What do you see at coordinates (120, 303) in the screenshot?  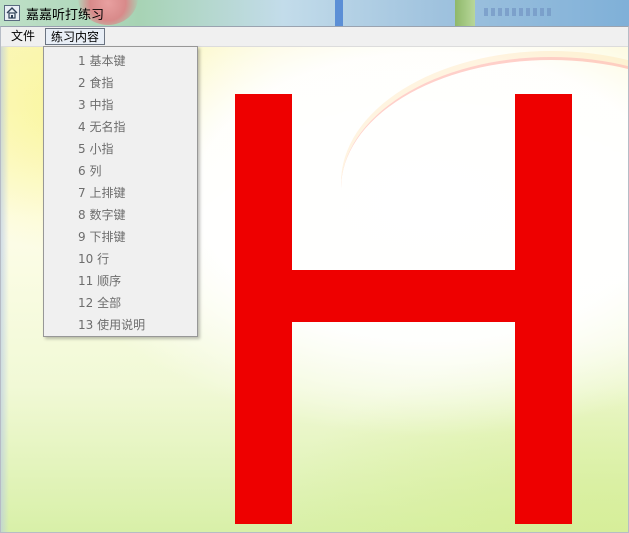 I see `menu-item-all: 12 全部` at bounding box center [120, 303].